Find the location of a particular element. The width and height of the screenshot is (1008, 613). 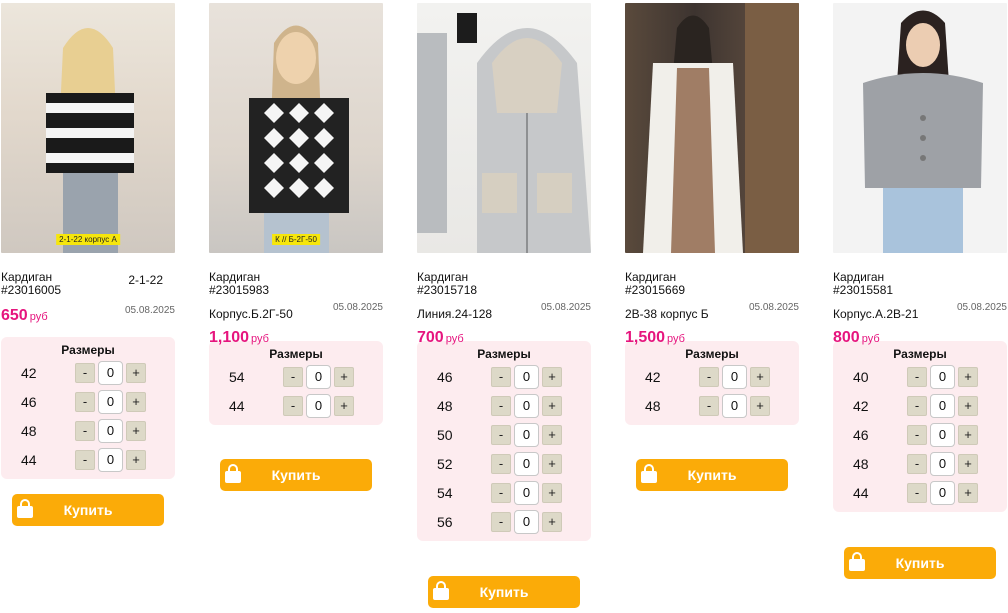

size-label: 40 is located at coordinates (861, 377).